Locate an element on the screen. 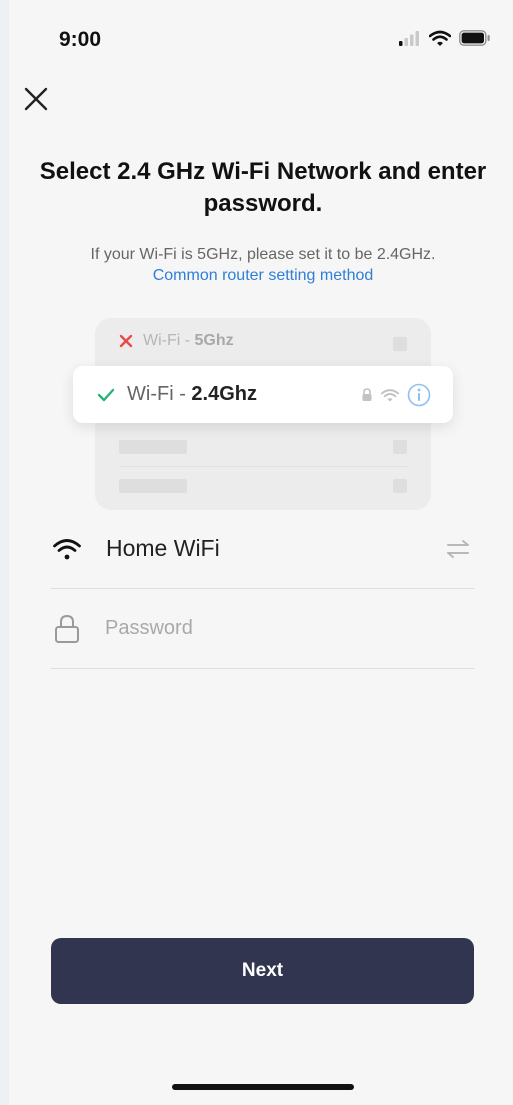 Image resolution: width=513 pixels, height=1105 pixels. cross-icon is located at coordinates (126, 341).